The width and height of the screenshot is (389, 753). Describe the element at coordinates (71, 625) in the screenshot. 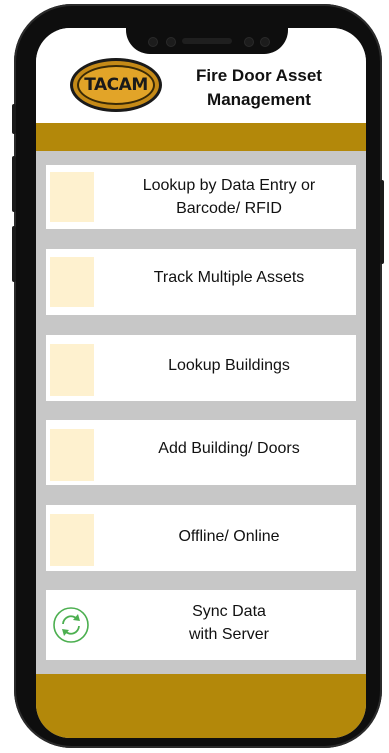

I see `sync-icon` at that location.